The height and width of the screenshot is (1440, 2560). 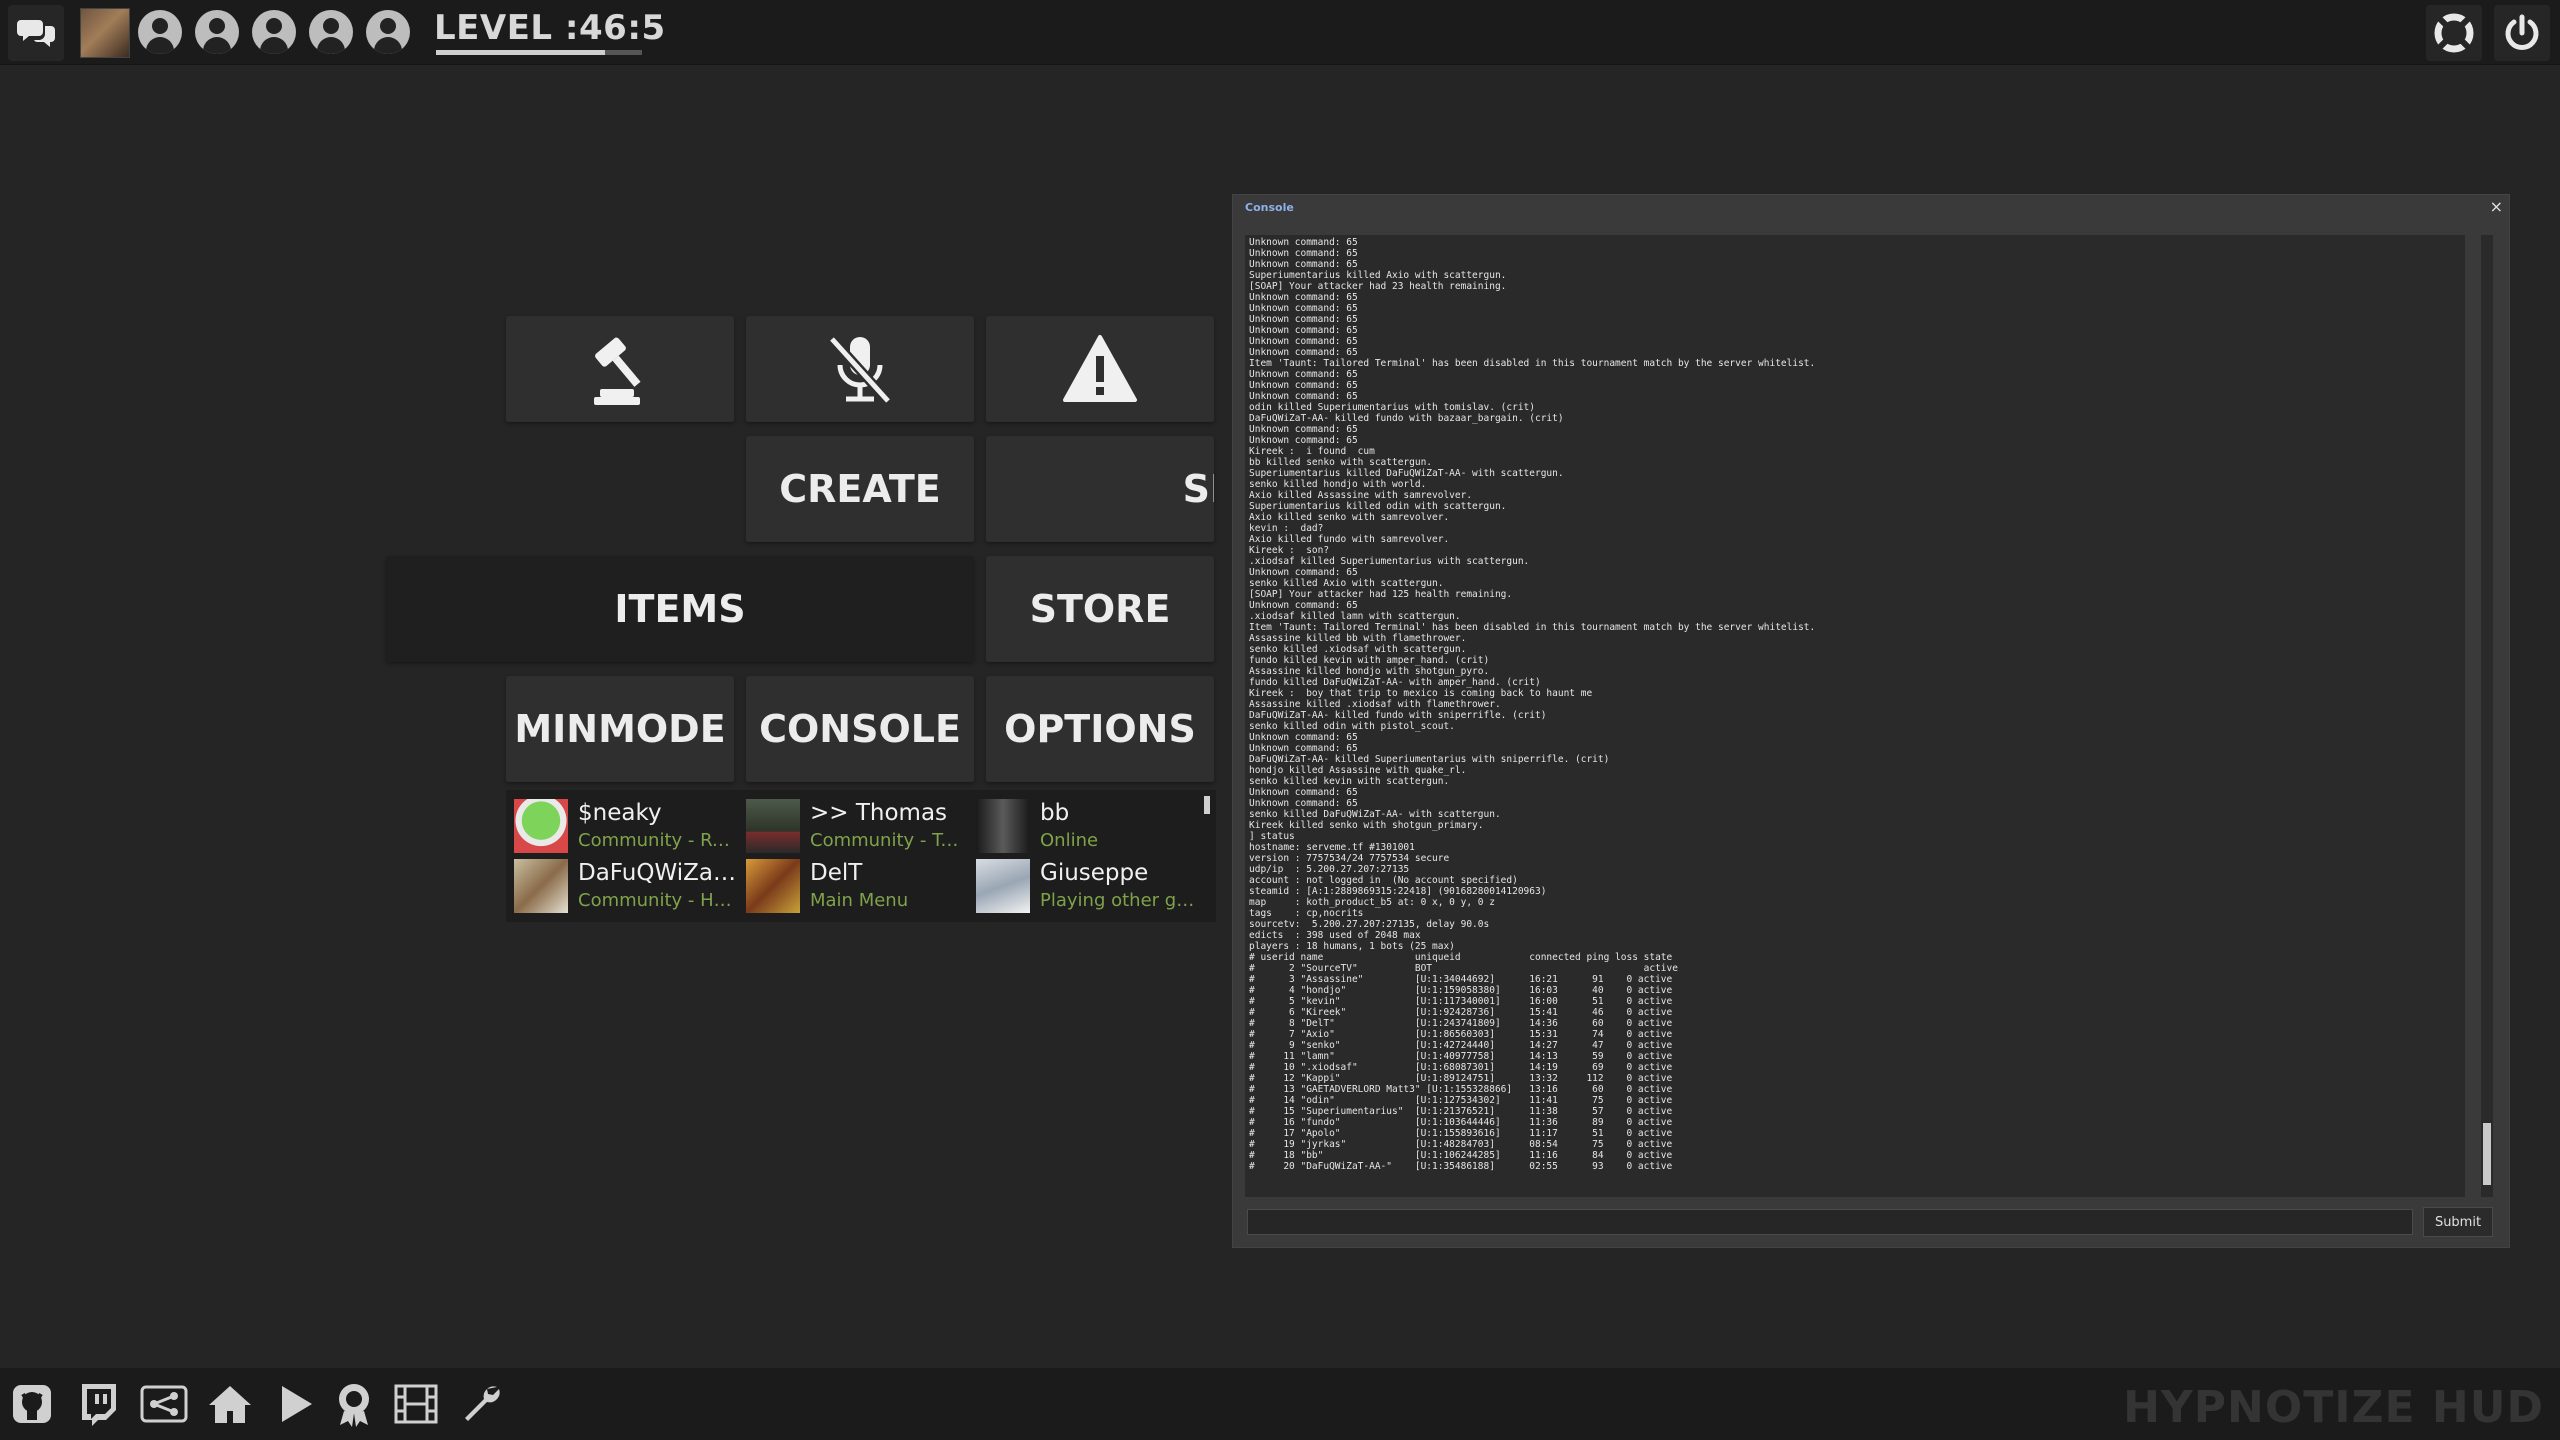 What do you see at coordinates (1055, 813) in the screenshot?
I see `friend-name: bb` at bounding box center [1055, 813].